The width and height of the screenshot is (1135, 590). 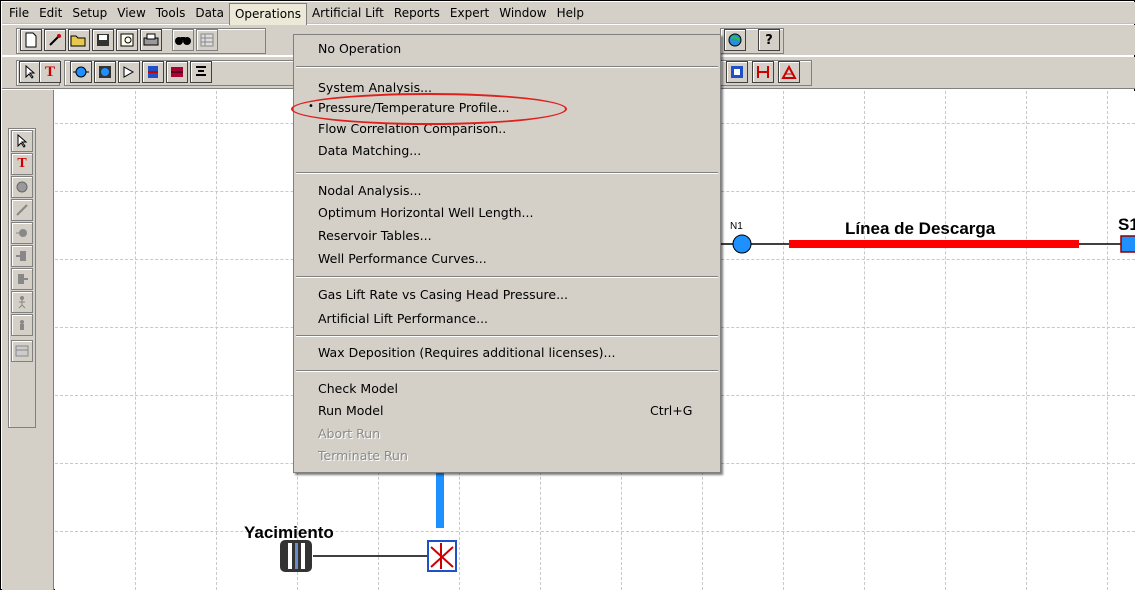 What do you see at coordinates (934, 244) in the screenshot?
I see `flowline-linea-de-descarga` at bounding box center [934, 244].